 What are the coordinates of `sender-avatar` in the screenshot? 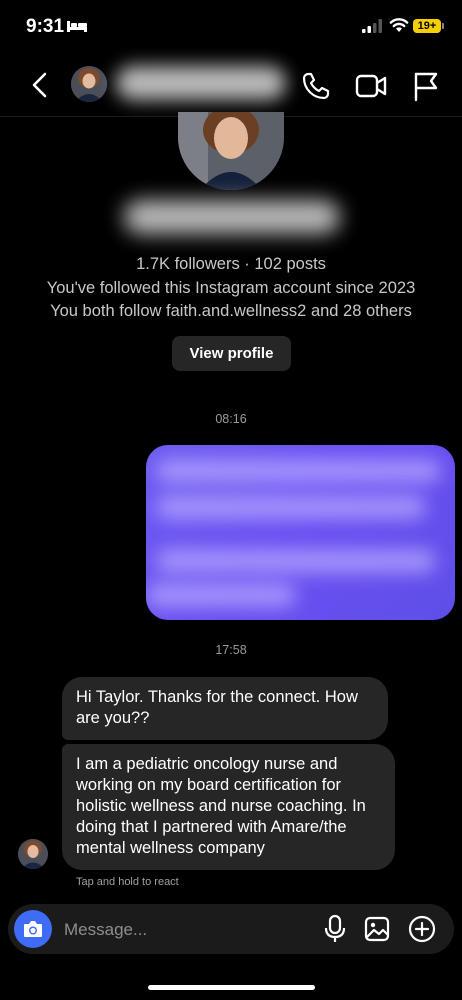 It's located at (33, 854).